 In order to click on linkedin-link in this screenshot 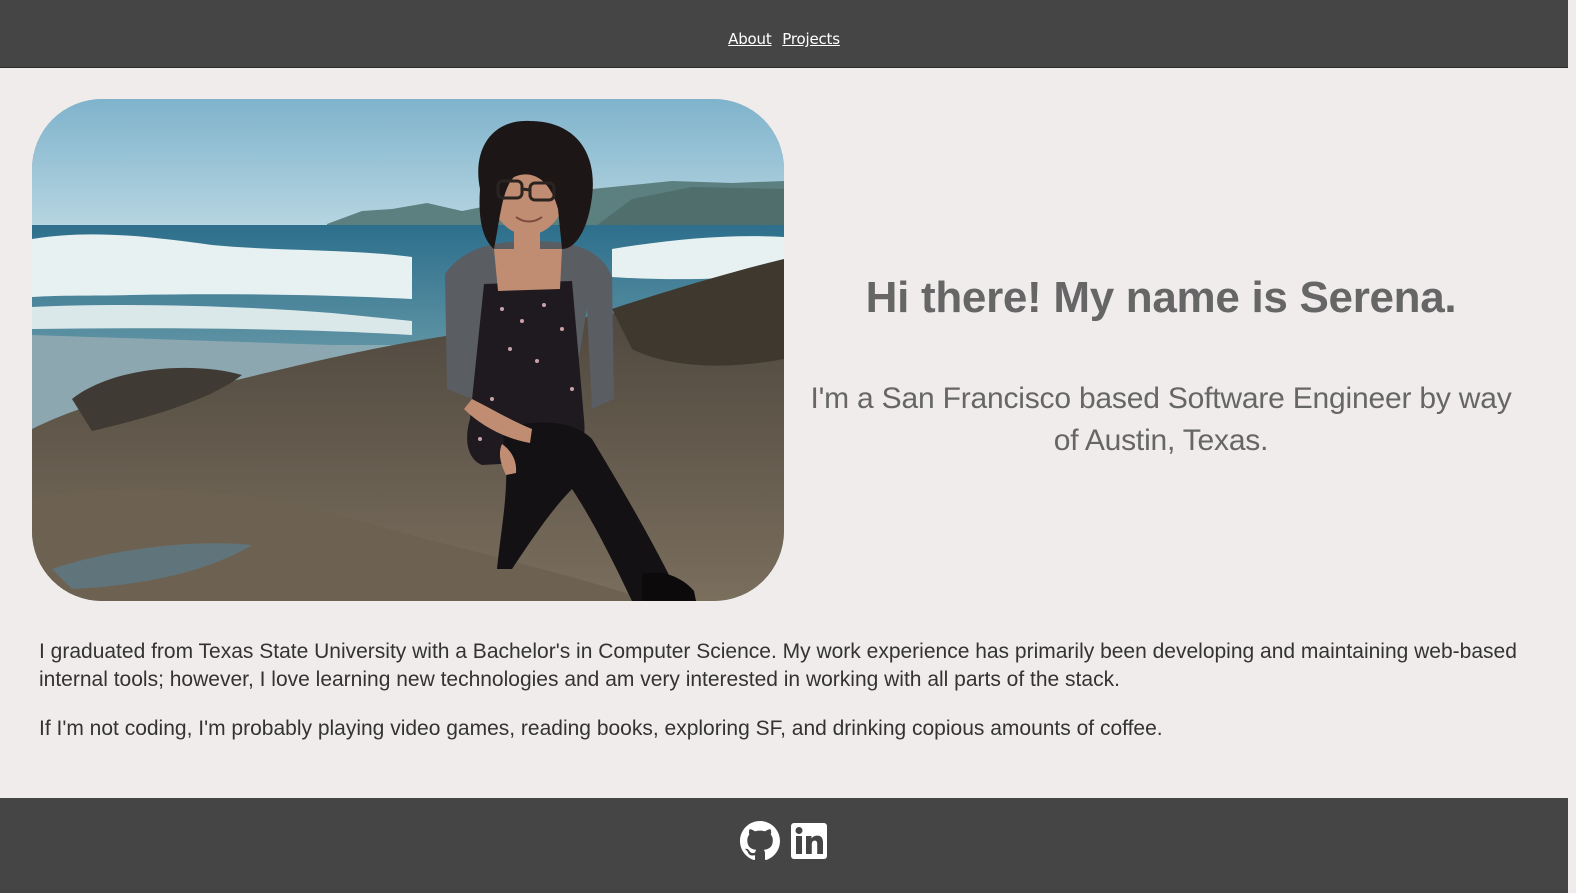, I will do `click(809, 841)`.